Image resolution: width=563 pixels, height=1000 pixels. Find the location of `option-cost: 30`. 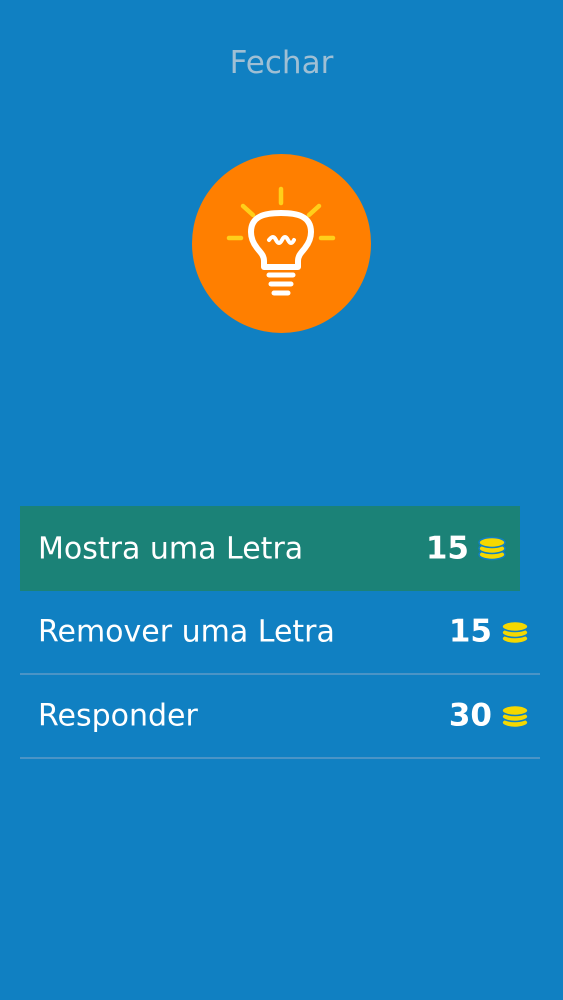

option-cost: 30 is located at coordinates (489, 715).